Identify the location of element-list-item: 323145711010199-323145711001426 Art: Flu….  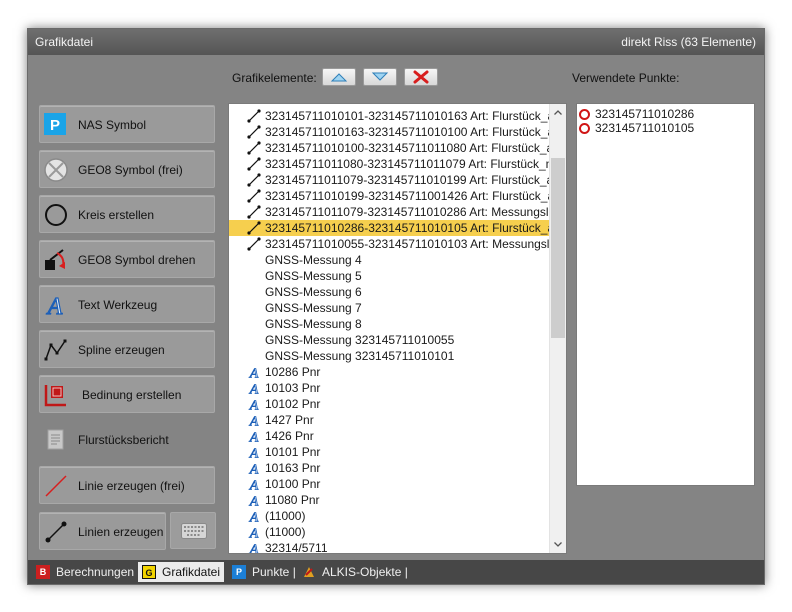
(394, 196).